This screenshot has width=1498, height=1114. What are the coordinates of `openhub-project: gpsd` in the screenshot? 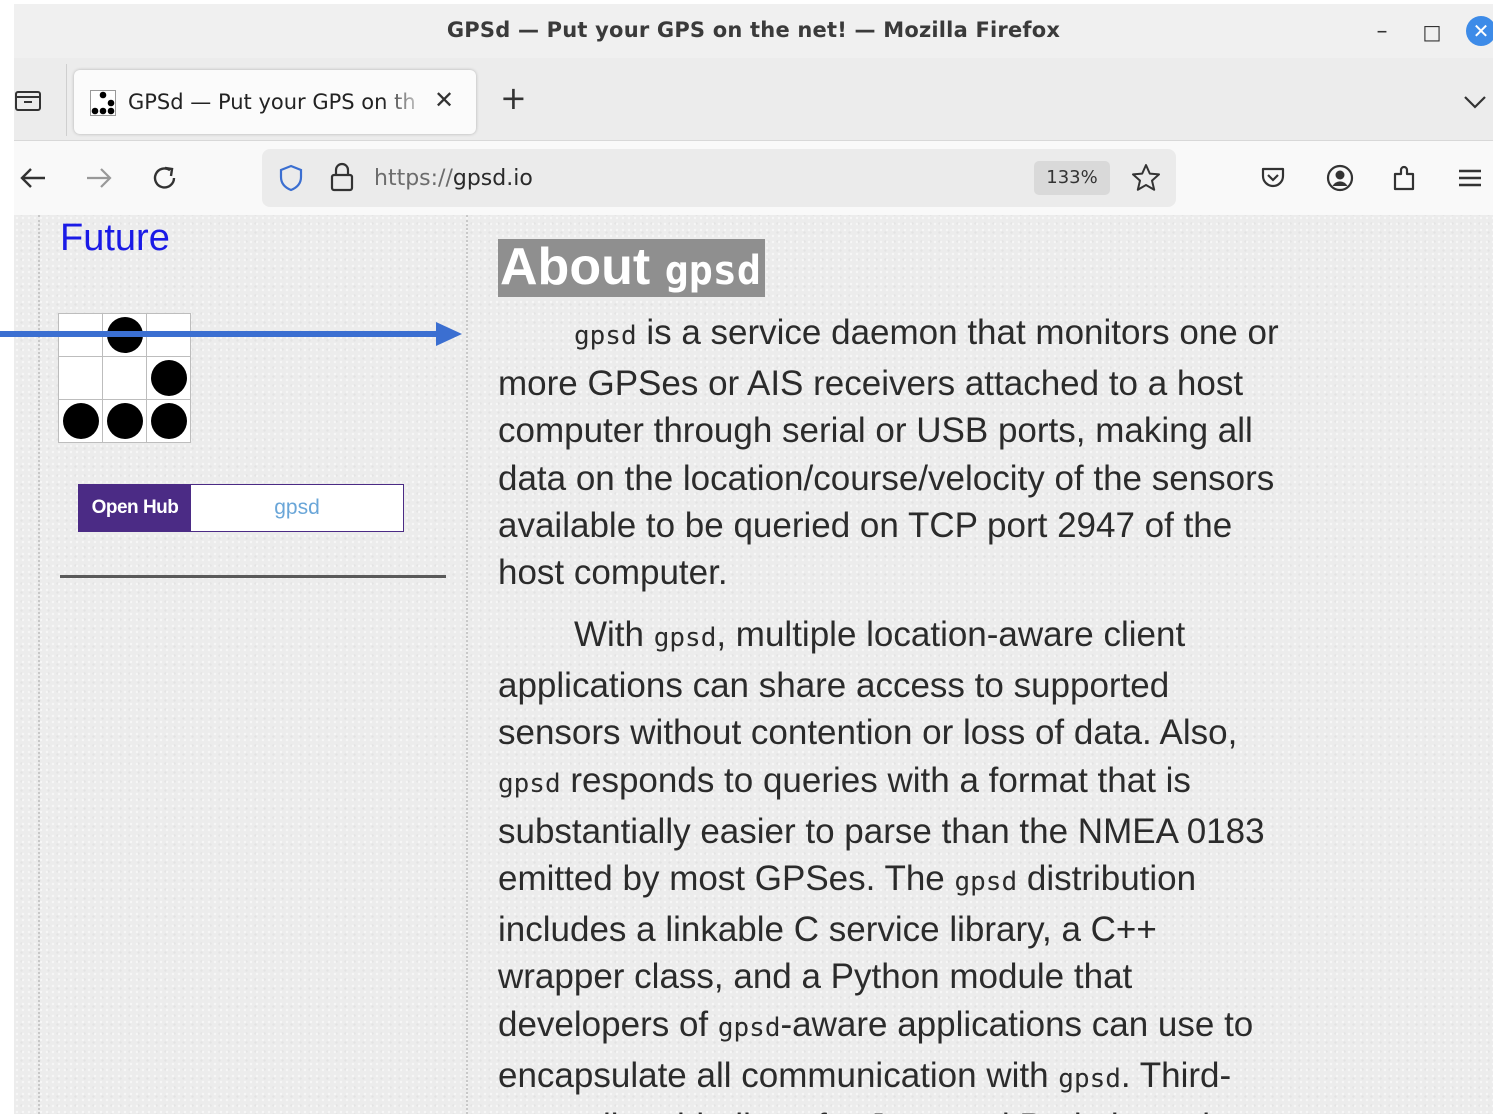 It's located at (297, 507).